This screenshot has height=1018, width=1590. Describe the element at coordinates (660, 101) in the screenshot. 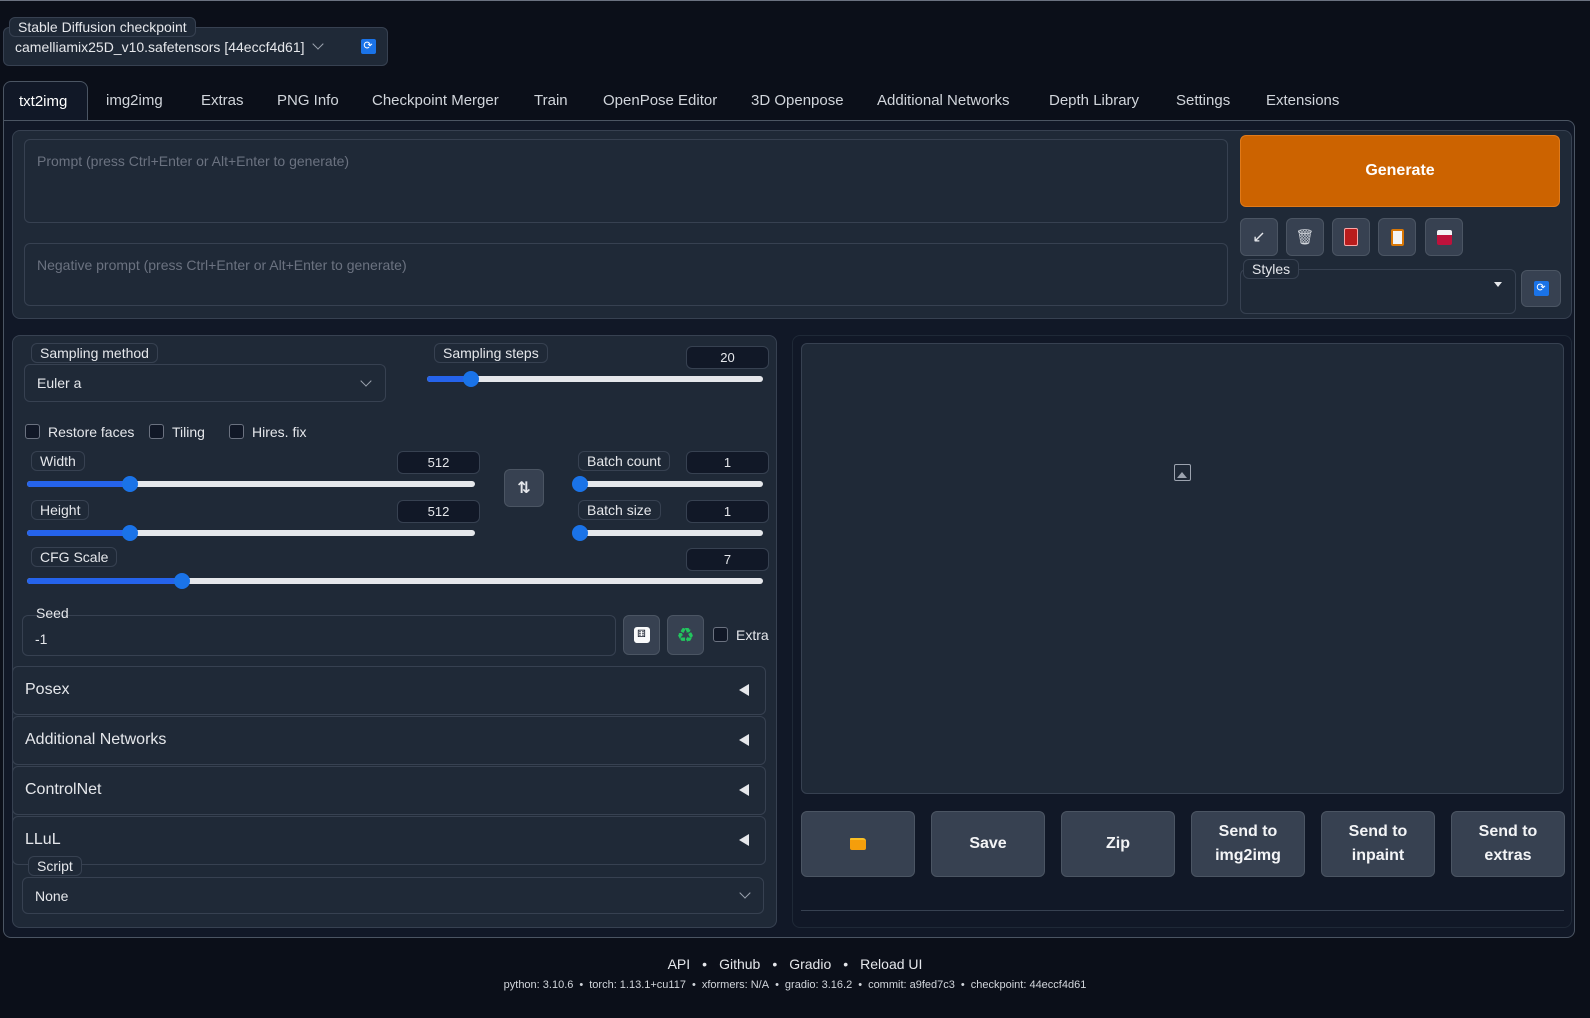

I see `tab-openpose-editor: OpenPose Editor` at that location.